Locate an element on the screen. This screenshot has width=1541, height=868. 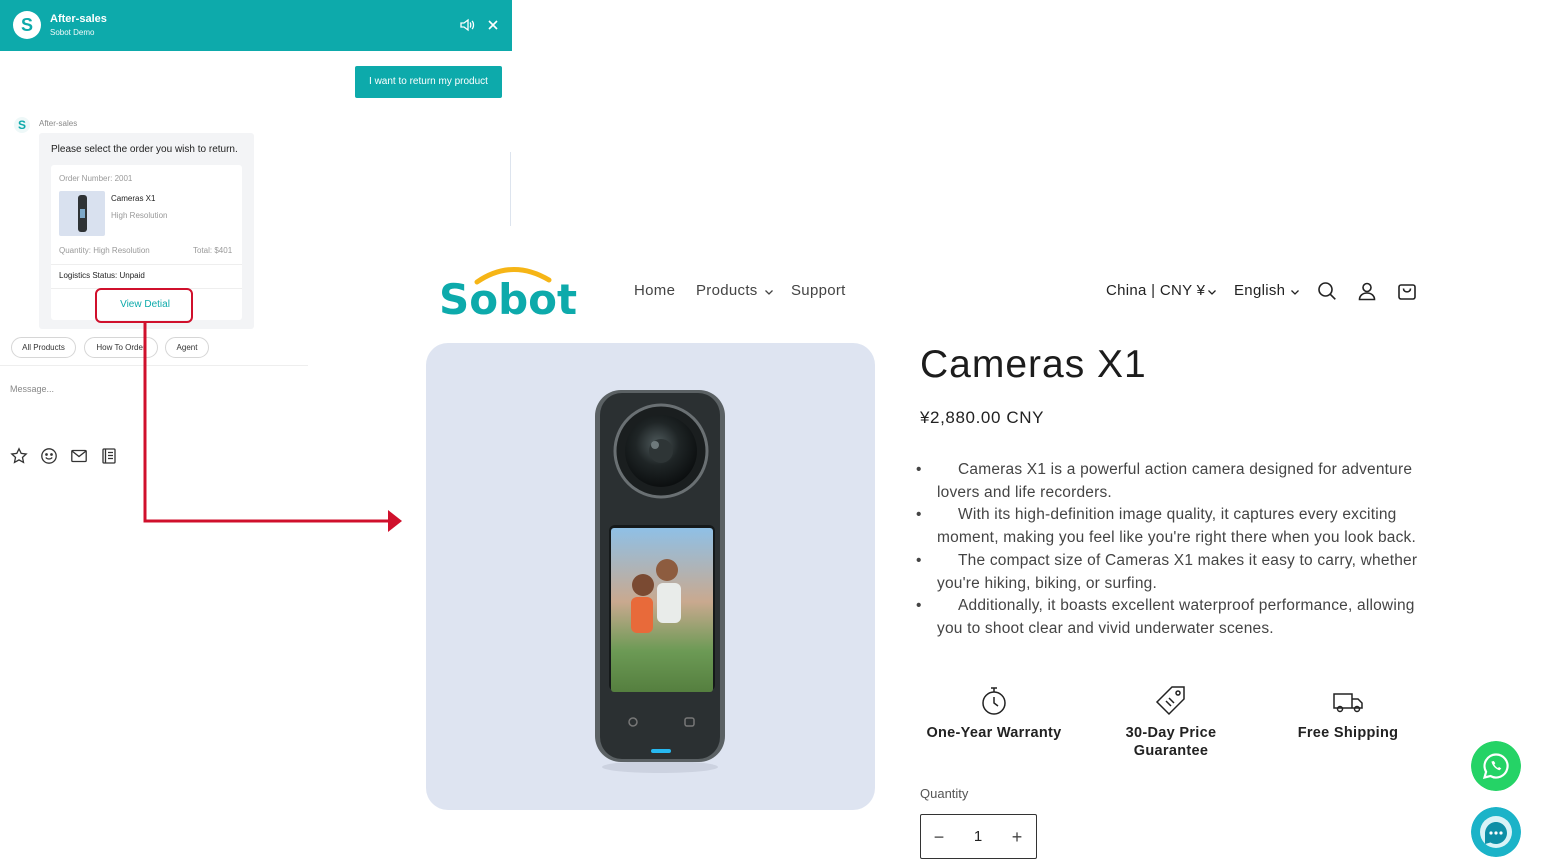
speaker-icon is located at coordinates (467, 25).